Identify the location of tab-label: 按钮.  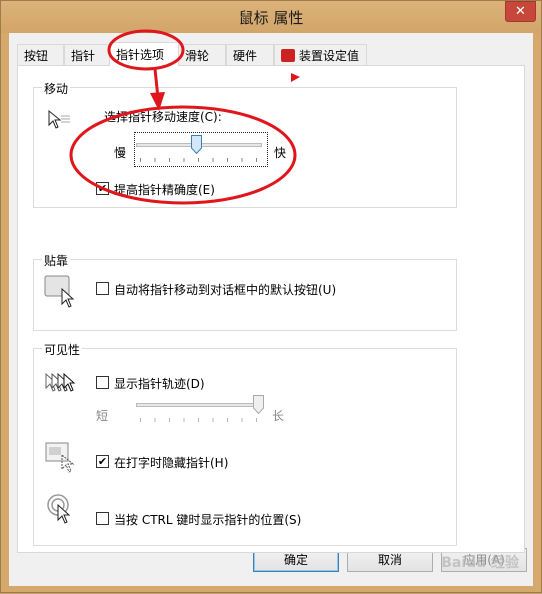
(36, 56).